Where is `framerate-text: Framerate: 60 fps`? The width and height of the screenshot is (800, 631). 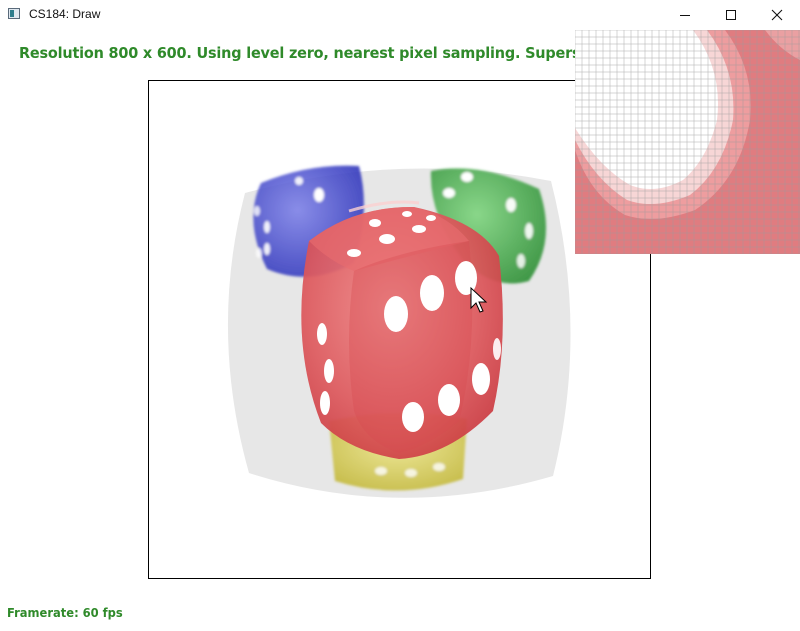
framerate-text: Framerate: 60 fps is located at coordinates (65, 612).